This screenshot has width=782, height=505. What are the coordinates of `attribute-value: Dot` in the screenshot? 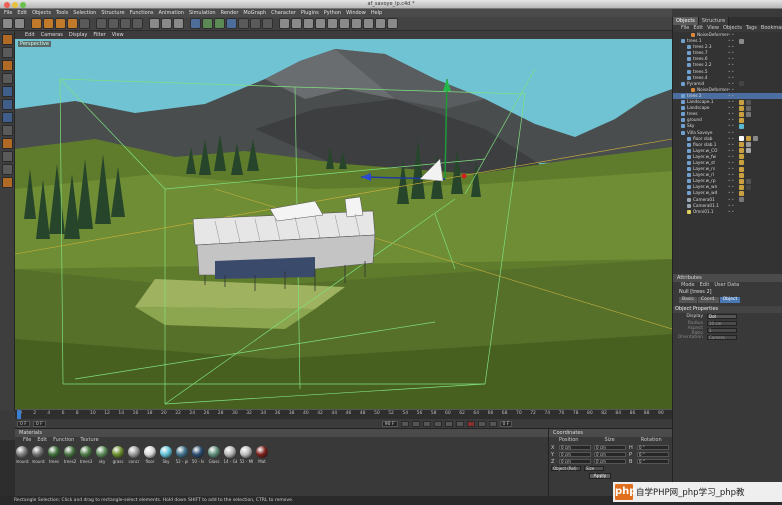 It's located at (722, 316).